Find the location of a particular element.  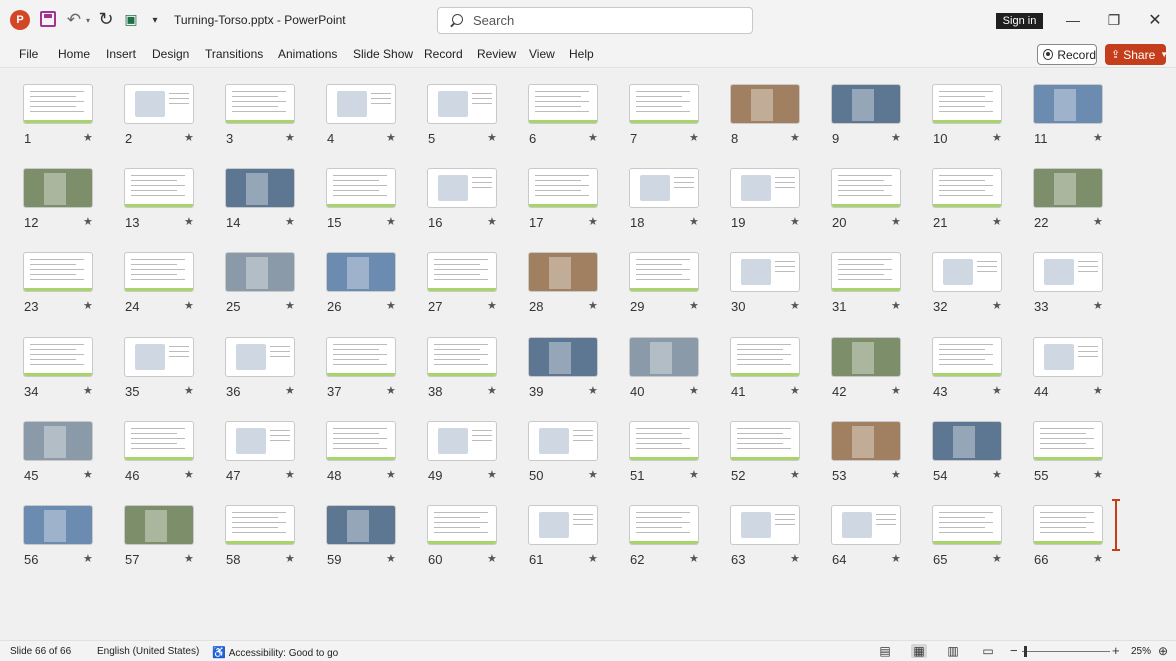

slide-thumbnail: 57 ★ is located at coordinates (169, 536).